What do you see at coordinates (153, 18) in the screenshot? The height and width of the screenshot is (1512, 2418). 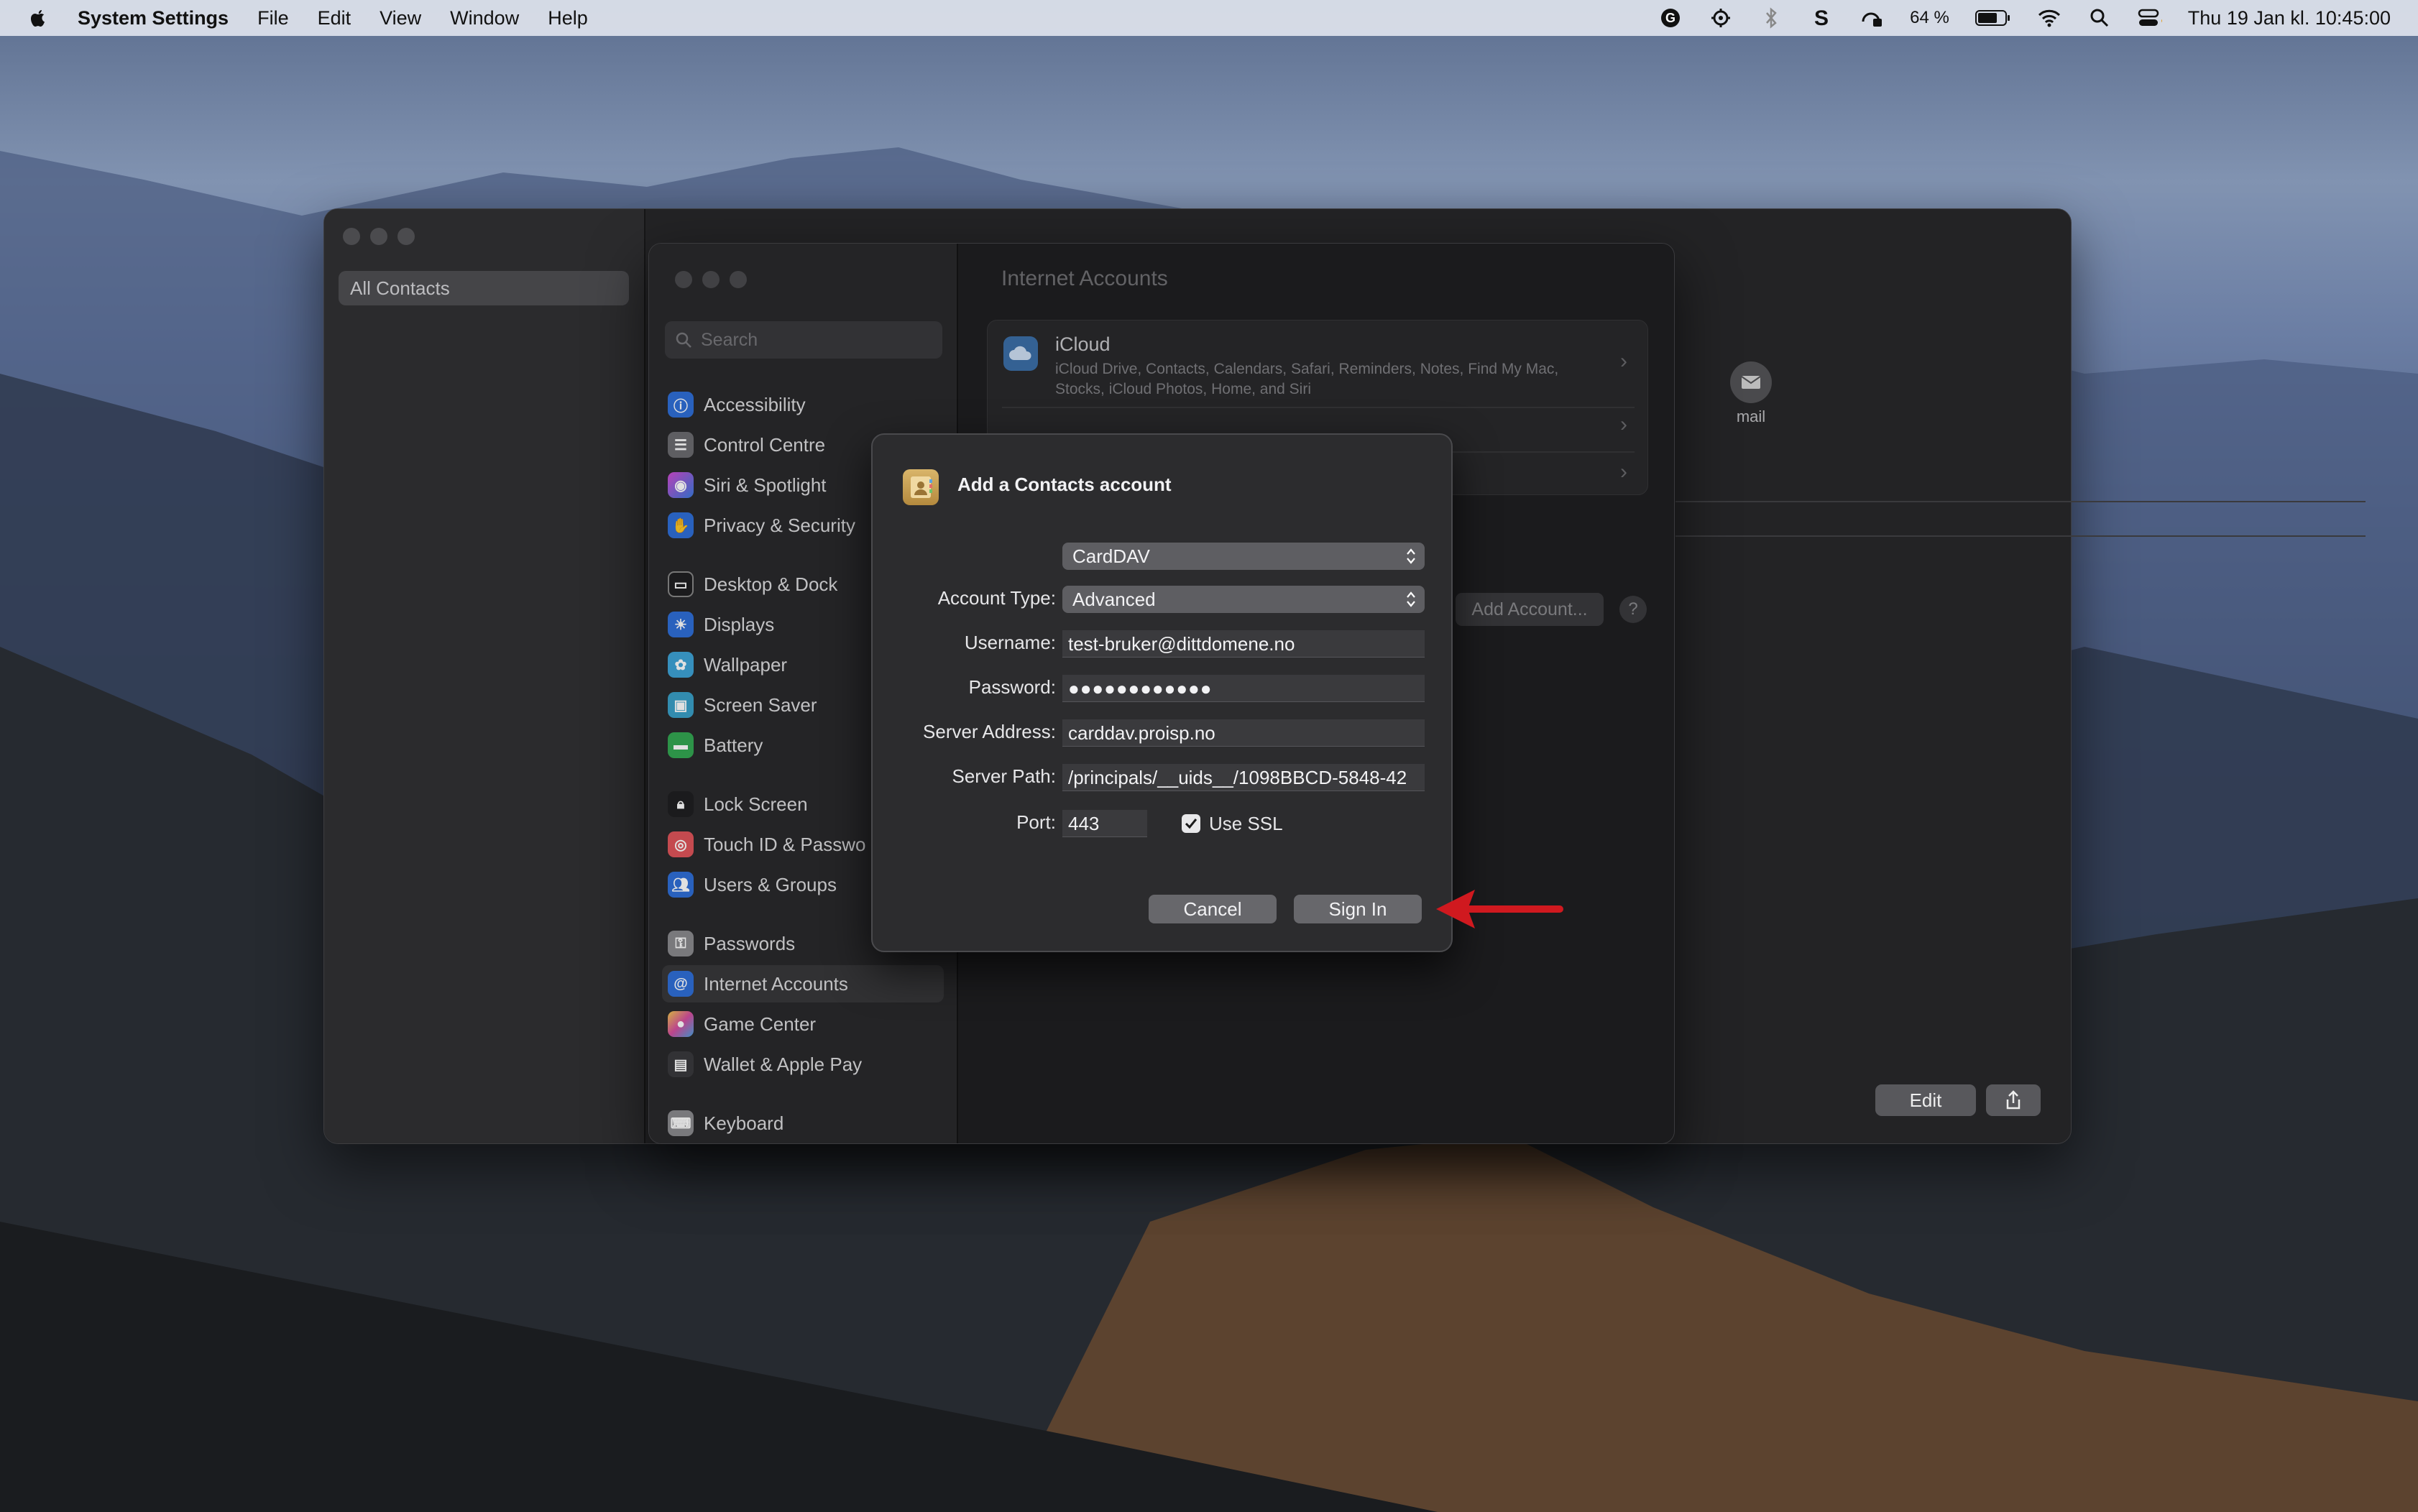 I see `app-menu-name: System Settings` at bounding box center [153, 18].